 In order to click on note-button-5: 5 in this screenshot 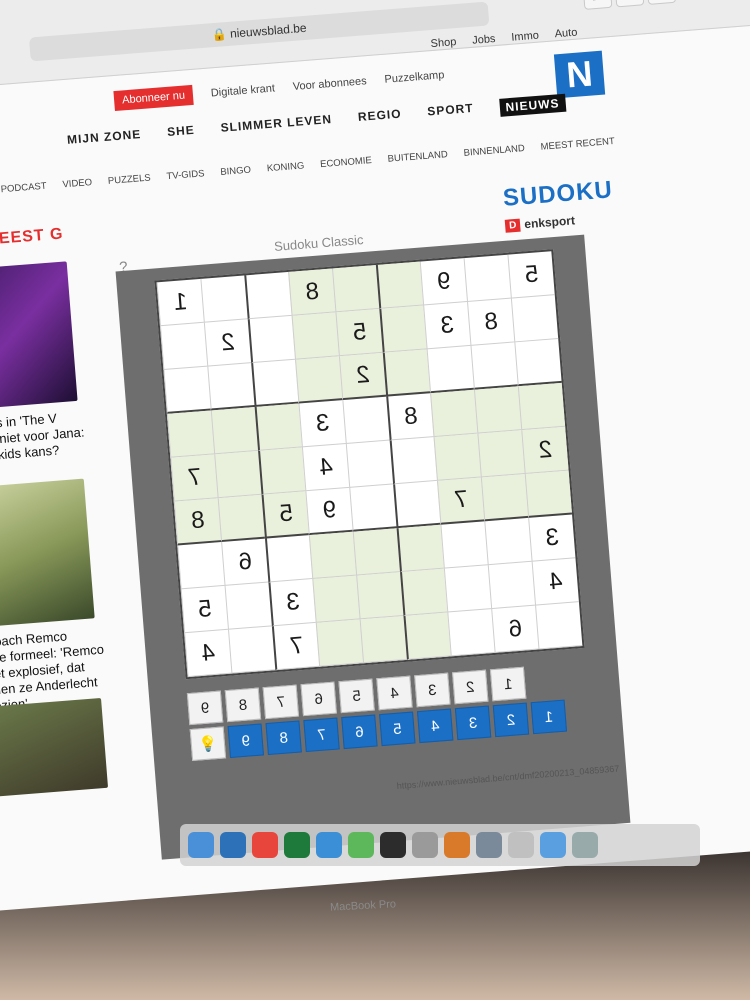, I will do `click(397, 729)`.